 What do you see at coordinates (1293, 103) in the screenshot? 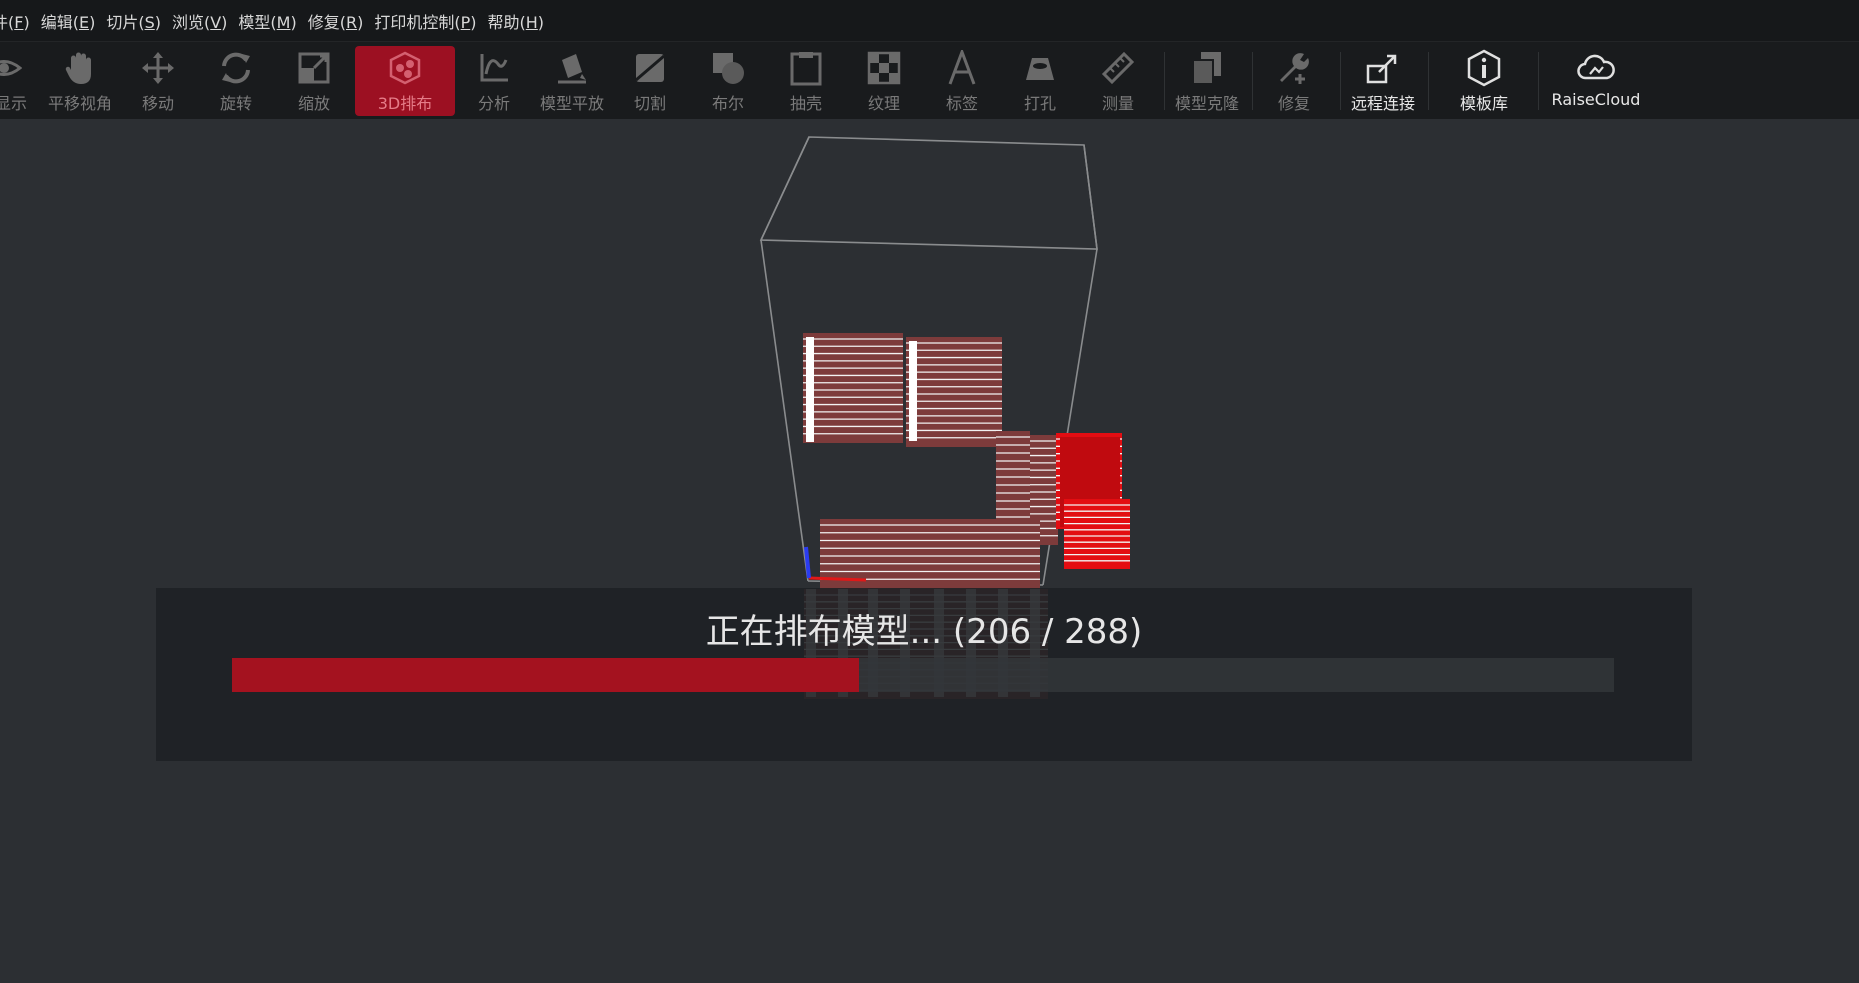
I see `tool-repair-label: 修复` at bounding box center [1293, 103].